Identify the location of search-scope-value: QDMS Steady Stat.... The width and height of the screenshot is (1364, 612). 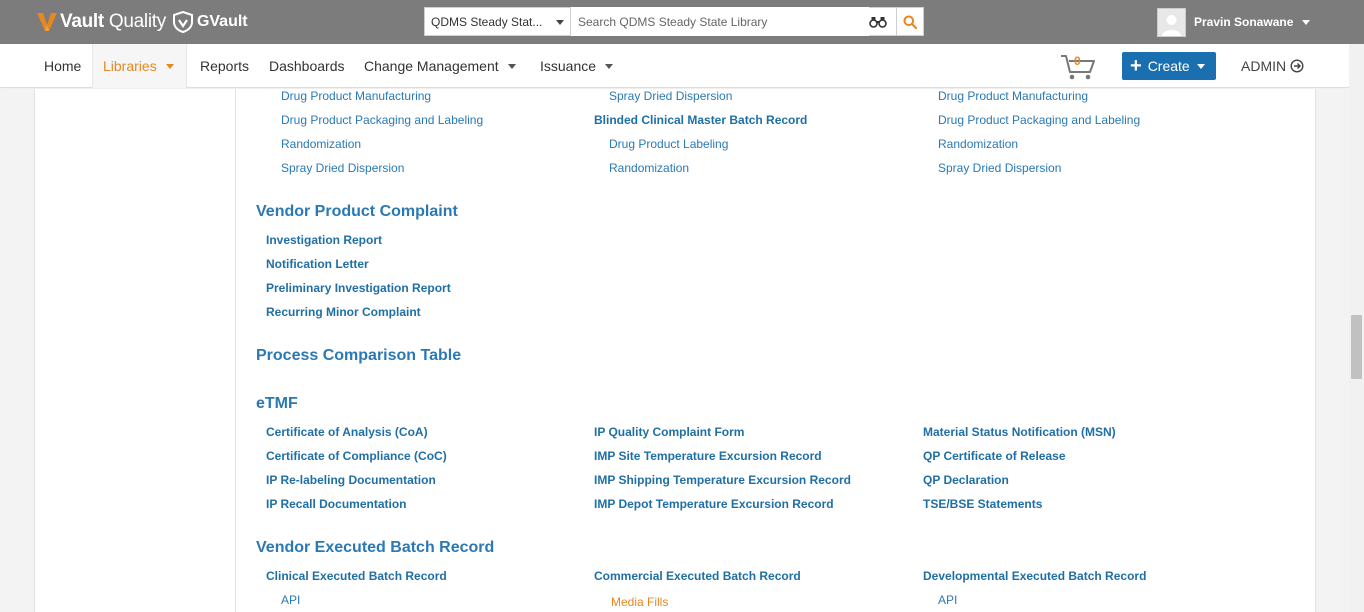
(487, 21).